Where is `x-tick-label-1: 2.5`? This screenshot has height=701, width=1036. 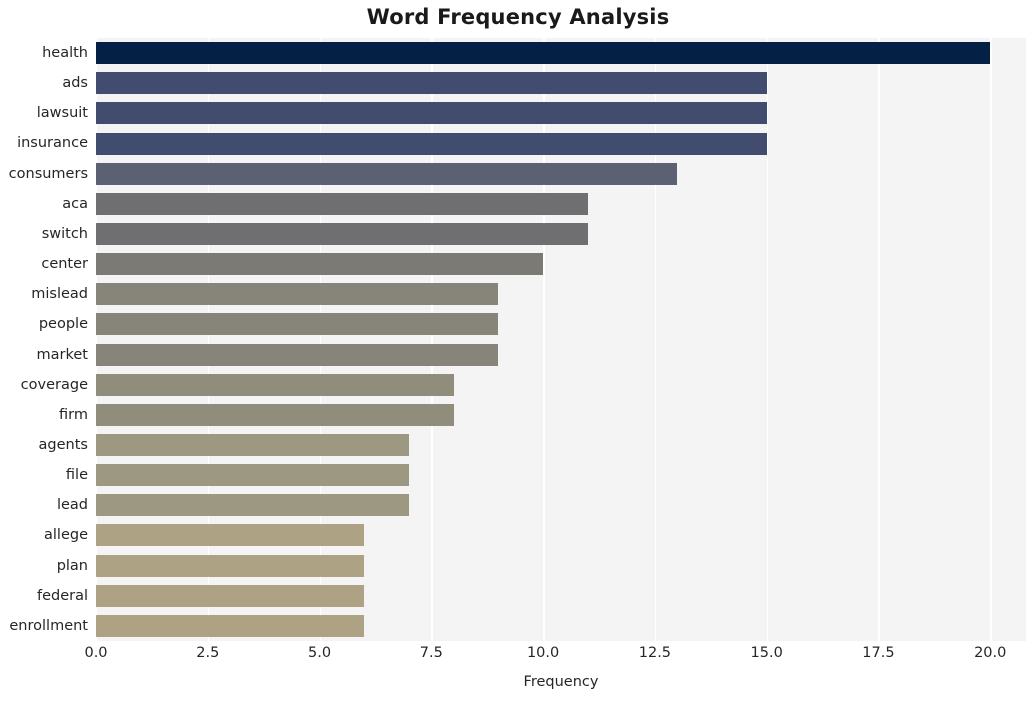
x-tick-label-1: 2.5 is located at coordinates (208, 653).